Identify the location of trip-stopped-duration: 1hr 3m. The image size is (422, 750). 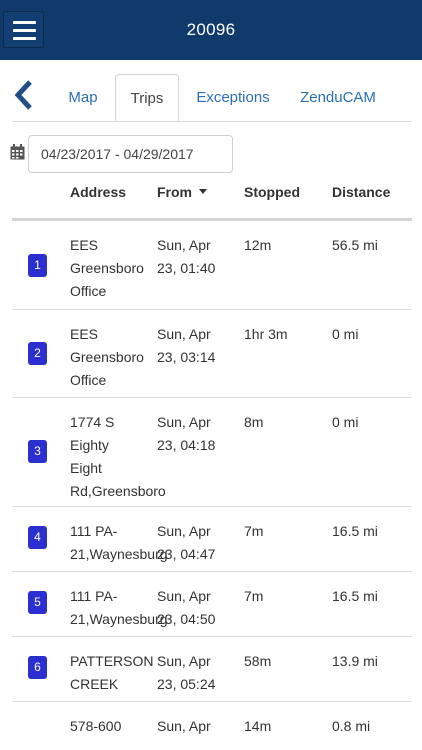
(266, 334).